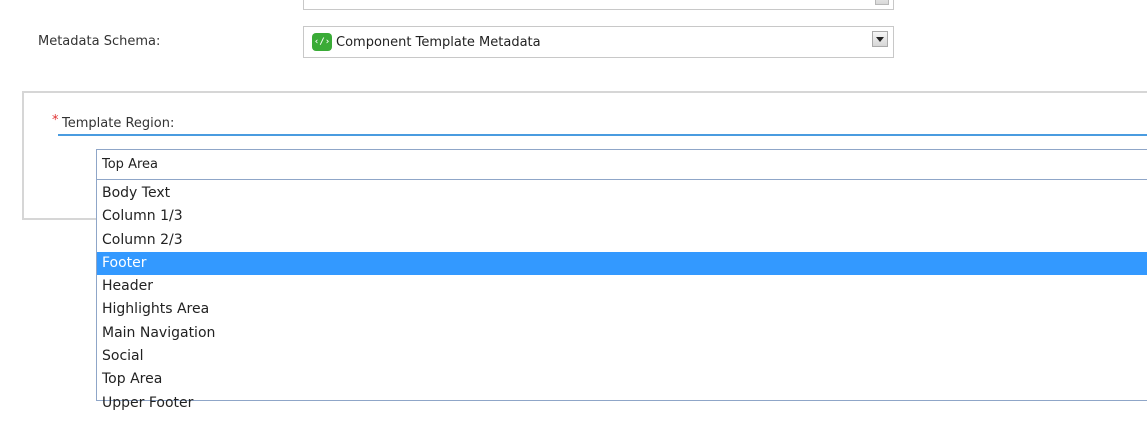 This screenshot has width=1147, height=439. What do you see at coordinates (118, 123) in the screenshot?
I see `template-region-label: Template Region:` at bounding box center [118, 123].